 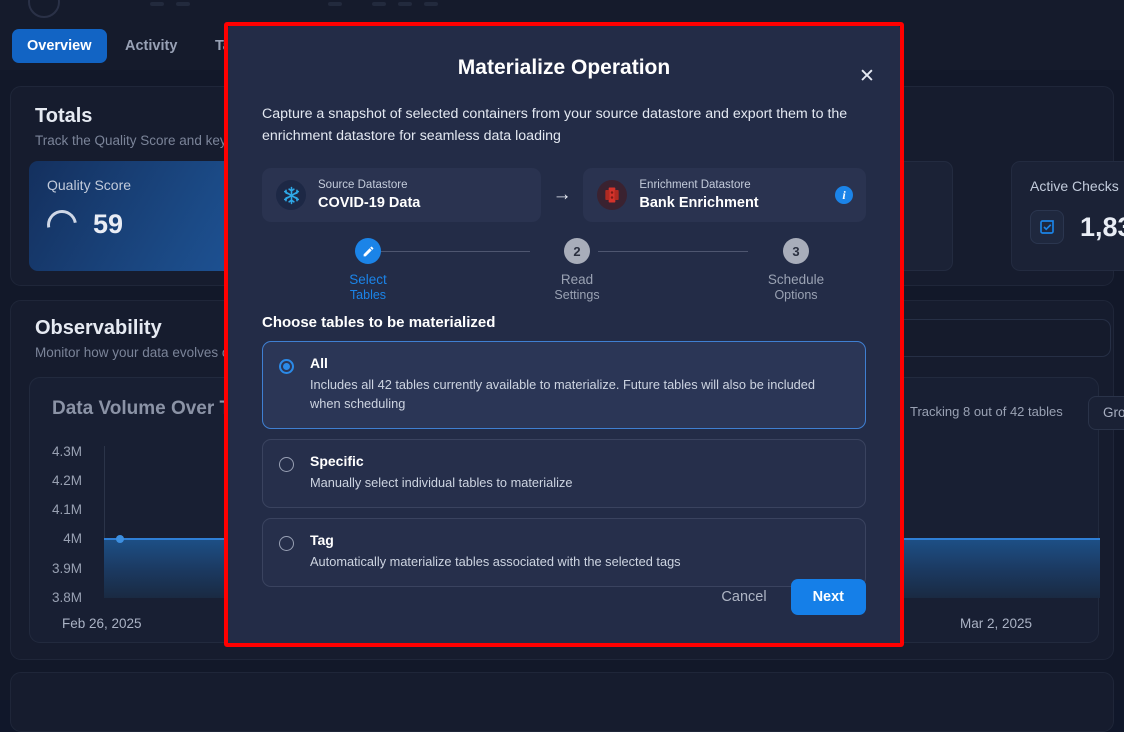 What do you see at coordinates (102, 623) in the screenshot?
I see `x-tick: Feb 26, 2025` at bounding box center [102, 623].